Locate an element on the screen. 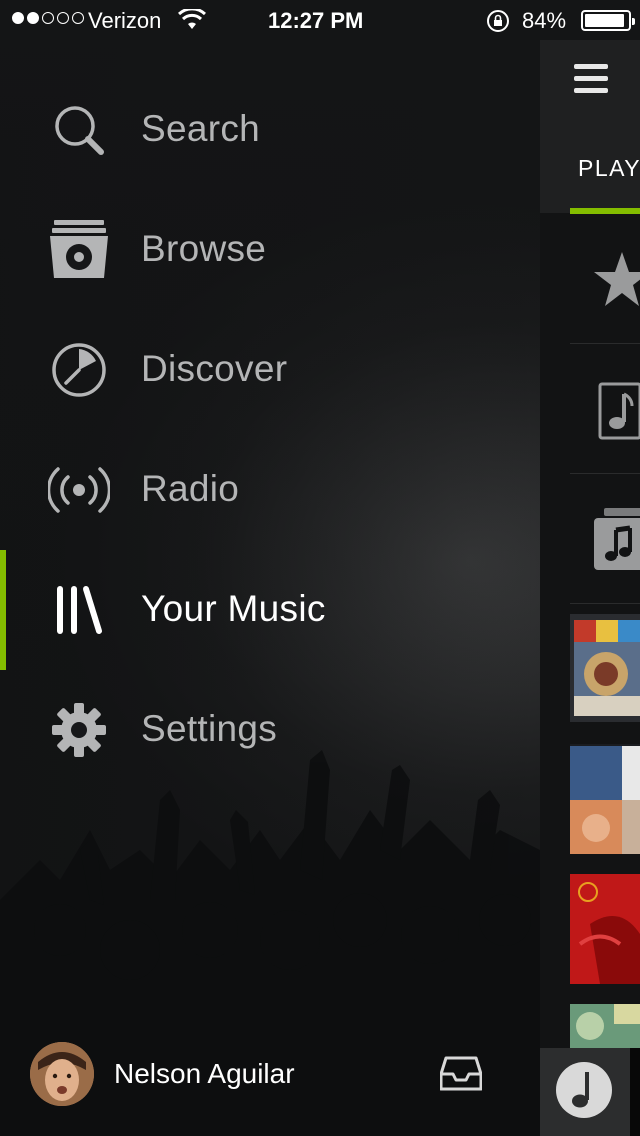 The height and width of the screenshot is (1136, 640). panel-header: PLAY is located at coordinates (590, 126).